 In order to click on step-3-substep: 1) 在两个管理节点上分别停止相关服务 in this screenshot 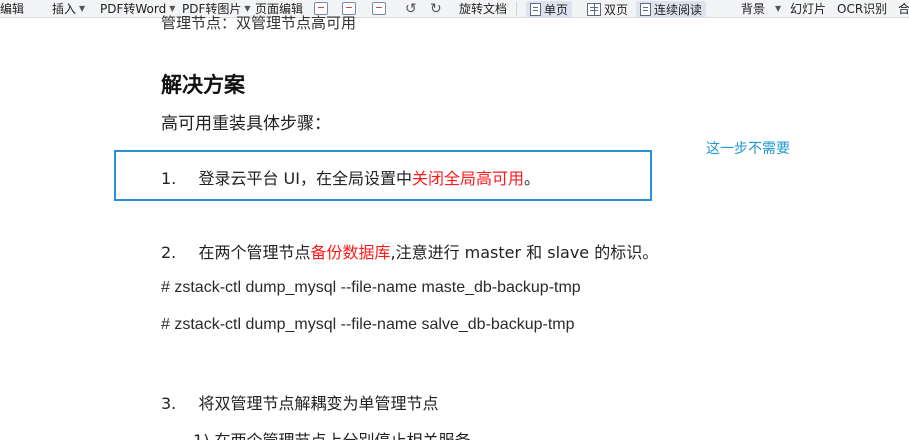, I will do `click(332, 433)`.